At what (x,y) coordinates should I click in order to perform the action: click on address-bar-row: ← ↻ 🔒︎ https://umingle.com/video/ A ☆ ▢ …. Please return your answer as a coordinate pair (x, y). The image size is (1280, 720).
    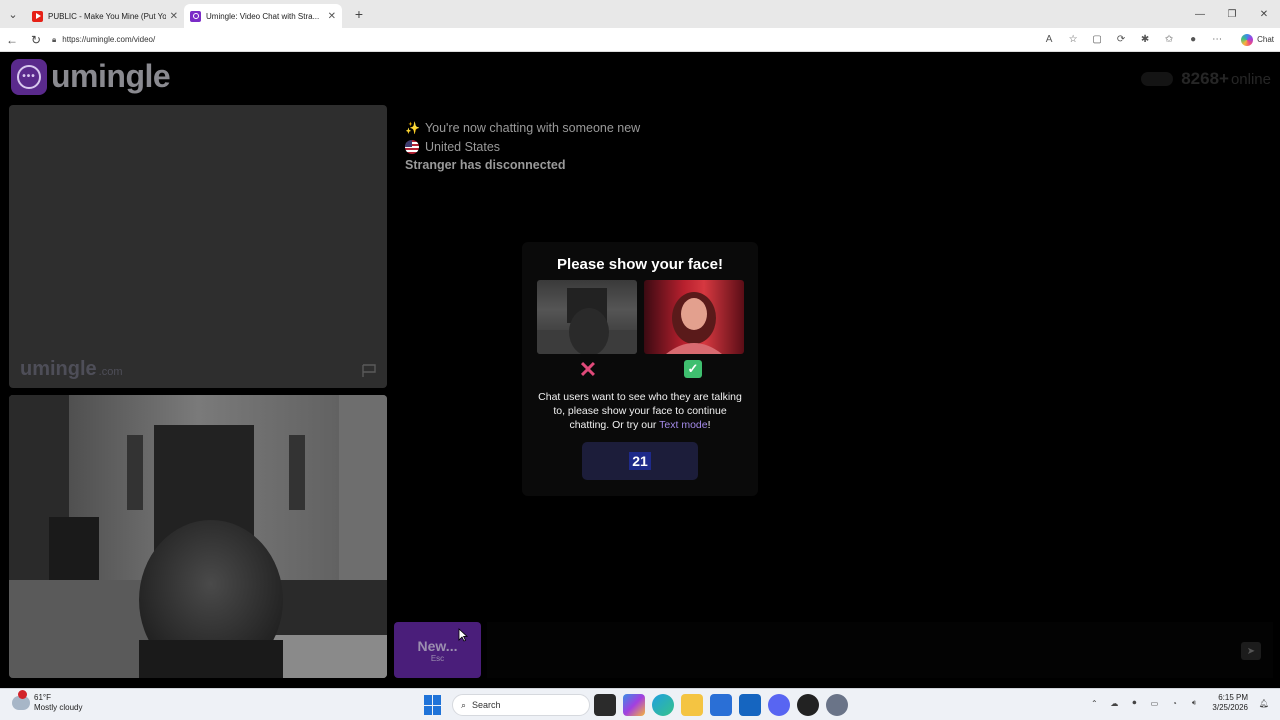
    Looking at the image, I should click on (640, 40).